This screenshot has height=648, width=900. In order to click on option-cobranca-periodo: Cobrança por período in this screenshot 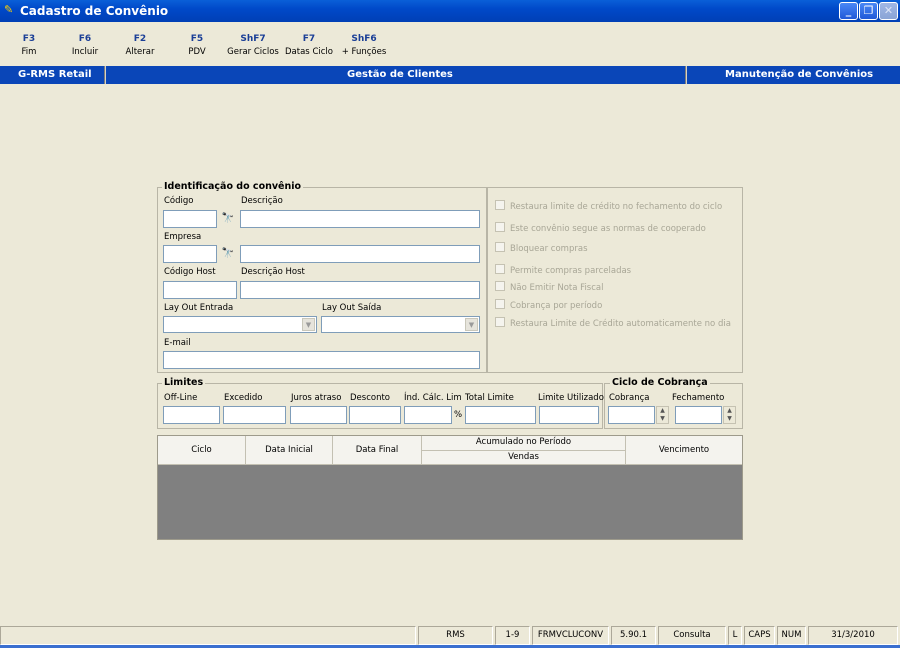, I will do `click(548, 305)`.